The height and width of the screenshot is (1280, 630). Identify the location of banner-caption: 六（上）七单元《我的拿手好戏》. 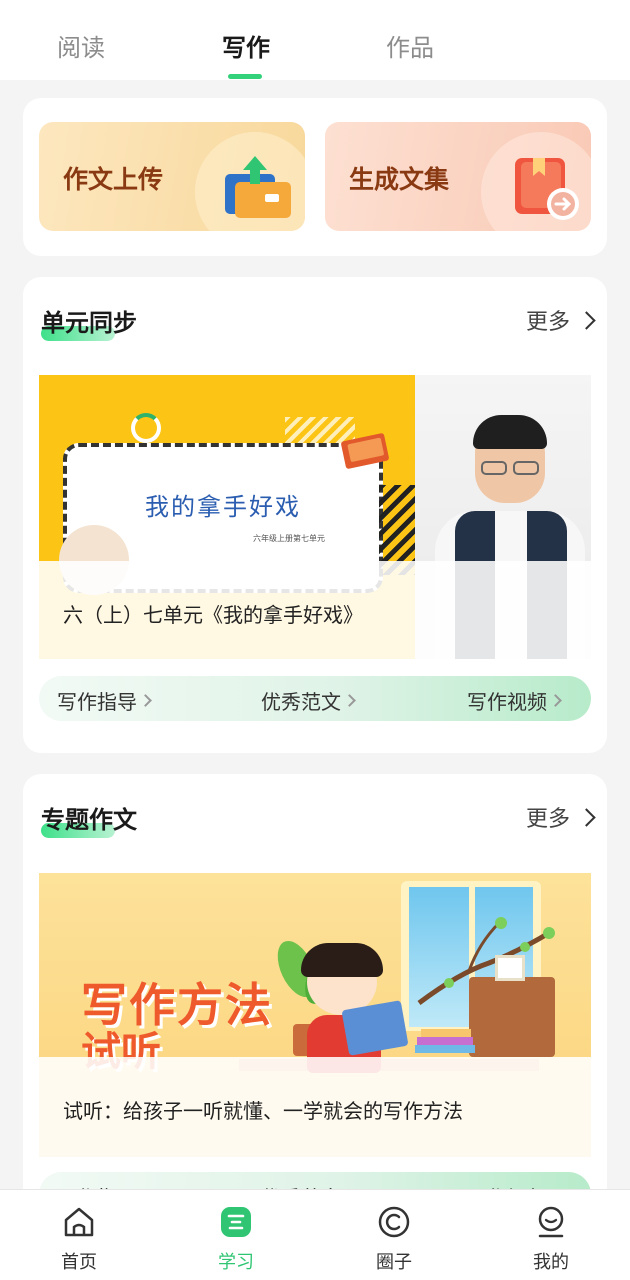
(315, 610).